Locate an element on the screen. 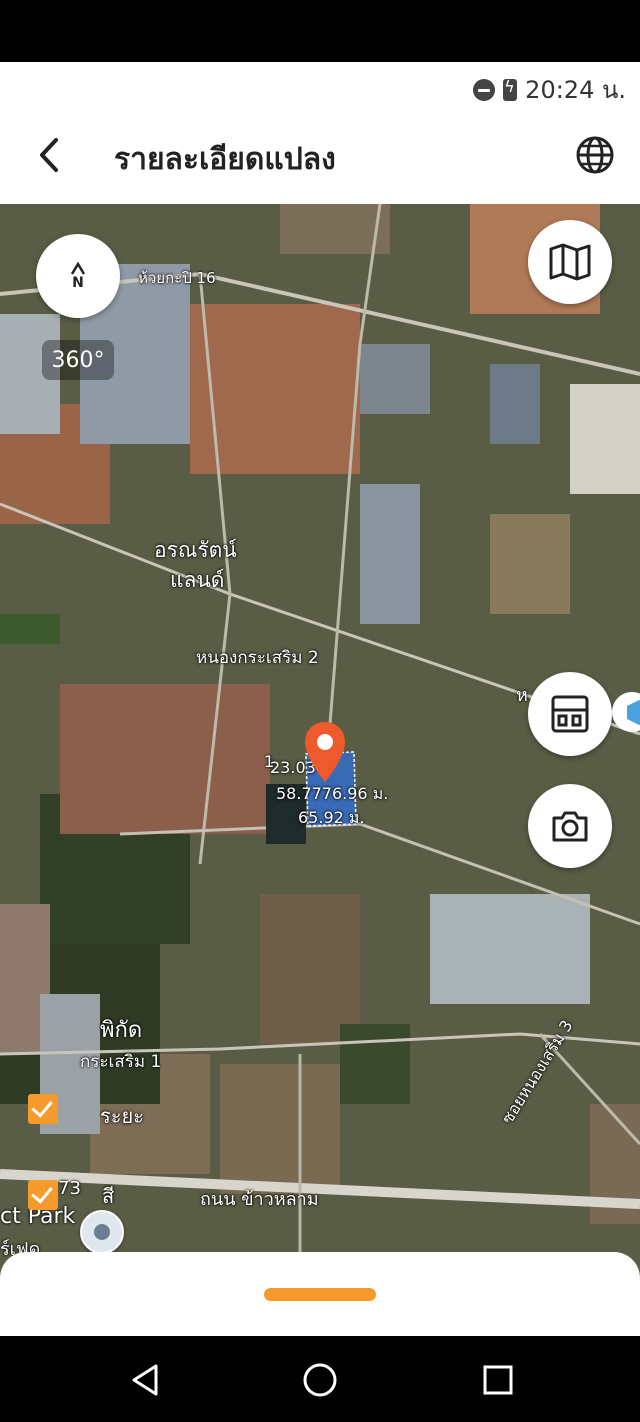 This screenshot has height=1422, width=640. map-icon is located at coordinates (570, 262).